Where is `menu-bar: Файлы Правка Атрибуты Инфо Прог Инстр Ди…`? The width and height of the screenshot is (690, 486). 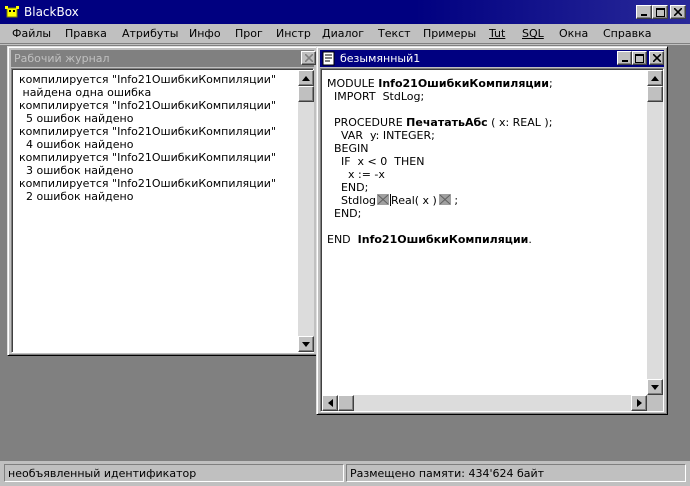
menu-bar: Файлы Правка Атрибуты Инфо Прог Инстр Ди… is located at coordinates (345, 34).